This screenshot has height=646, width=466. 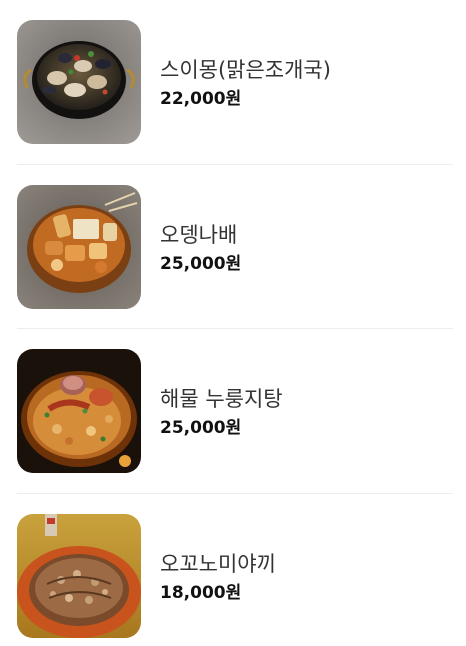 What do you see at coordinates (221, 399) in the screenshot?
I see `menu-item-name: 해물 누룽지탕` at bounding box center [221, 399].